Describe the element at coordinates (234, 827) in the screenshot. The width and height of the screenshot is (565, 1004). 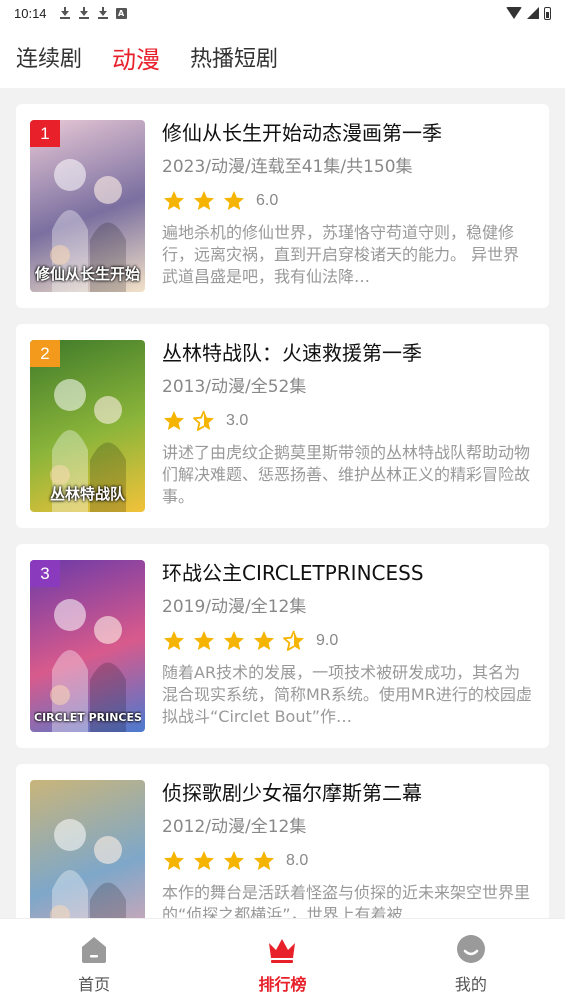
I see `card-meta: 2012/动漫/全12集` at that location.